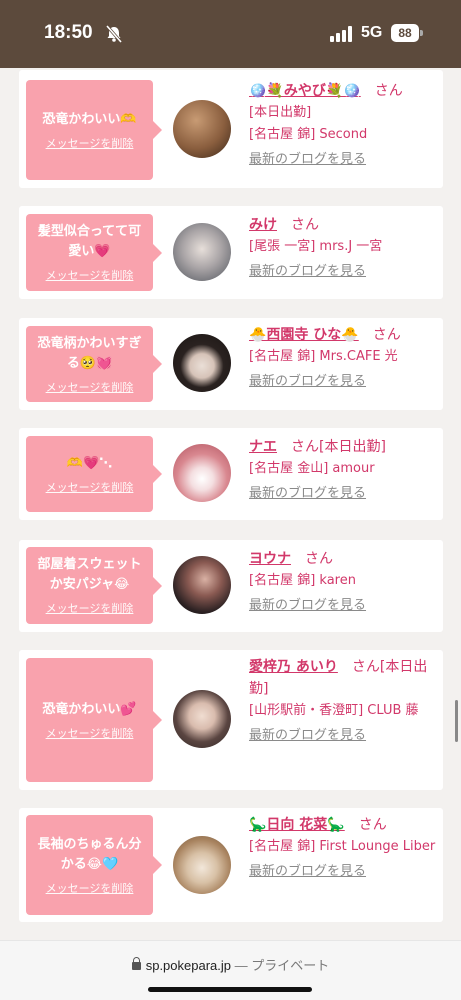 The image size is (461, 1000). What do you see at coordinates (89, 241) in the screenshot?
I see `message-text: 髪型似合ってて可愛い💗` at bounding box center [89, 241].